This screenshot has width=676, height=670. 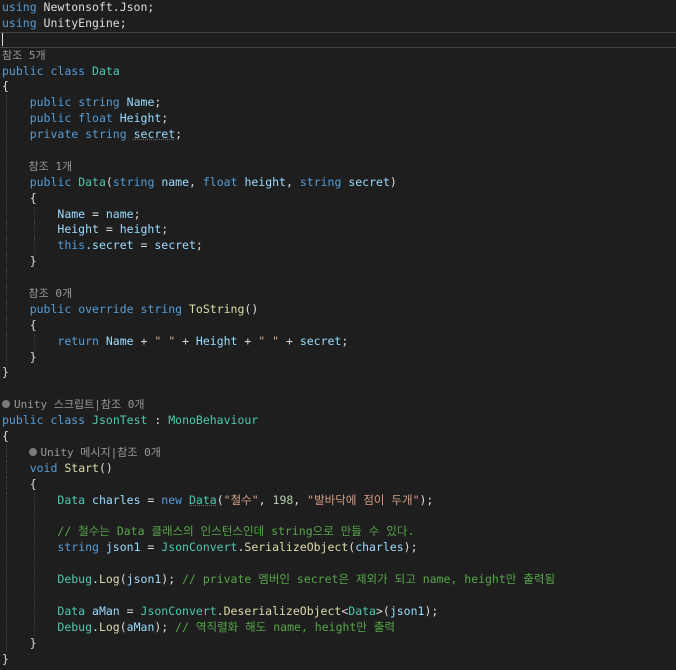 I want to click on code-line-field-secret: private string secret;, so click(x=338, y=135).